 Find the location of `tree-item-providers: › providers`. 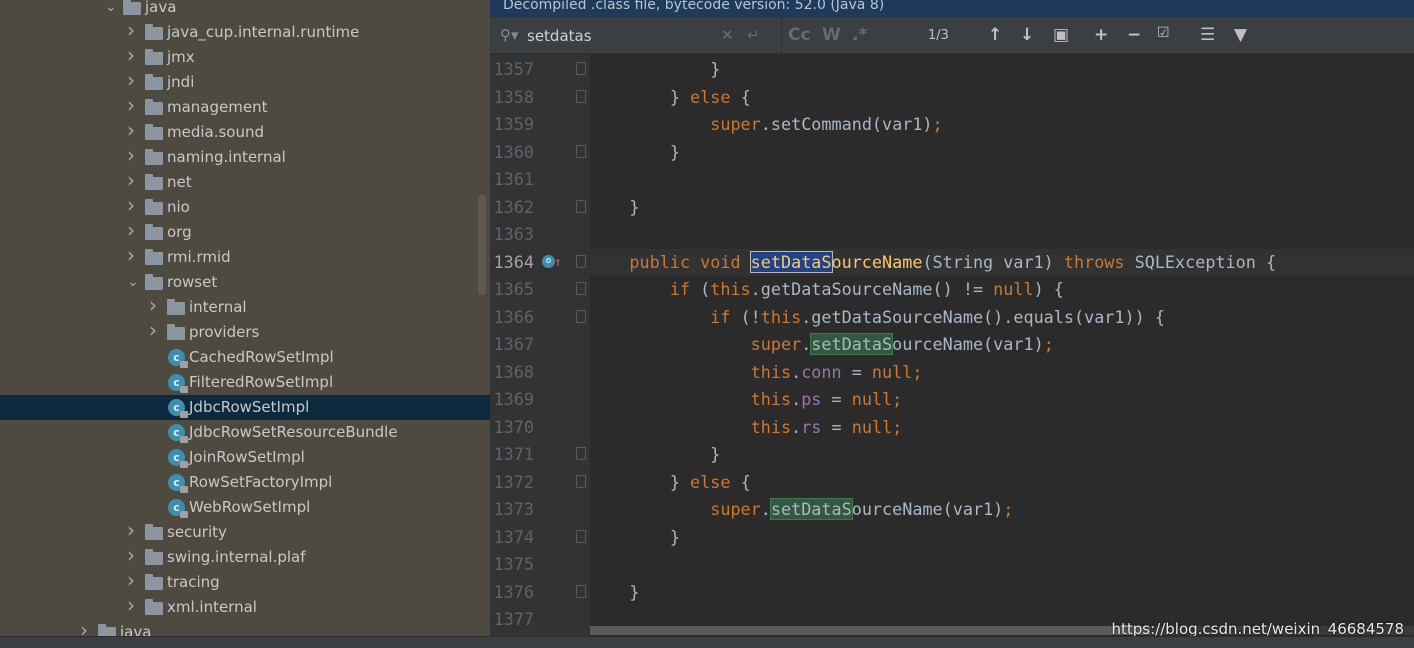

tree-item-providers: › providers is located at coordinates (245, 331).